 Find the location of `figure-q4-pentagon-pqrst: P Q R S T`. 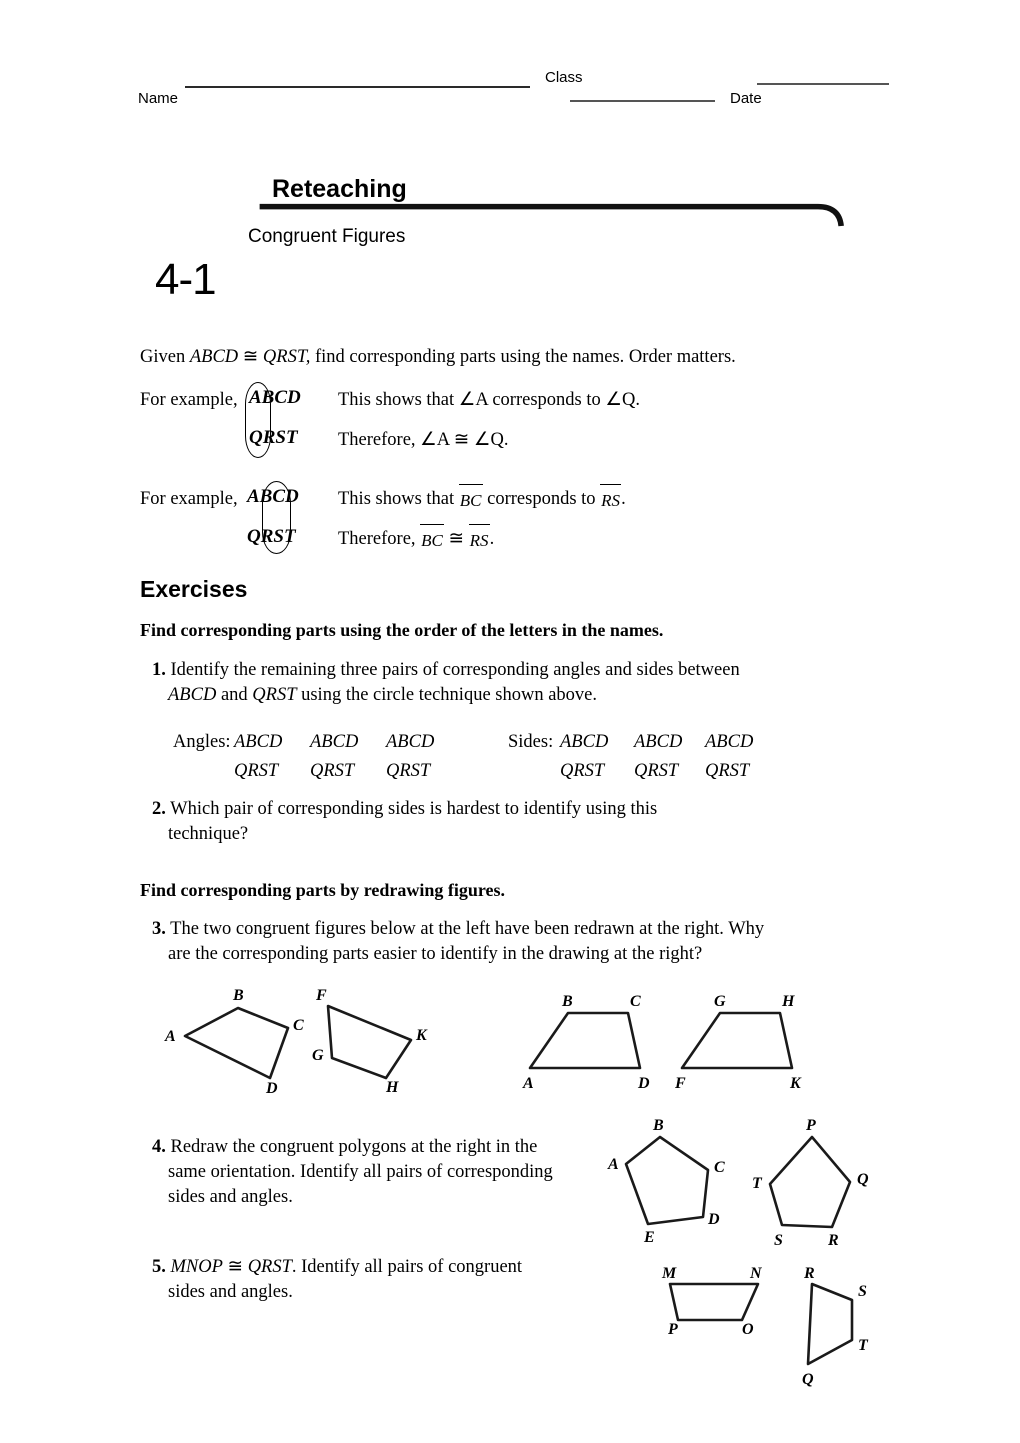

figure-q4-pentagon-pqrst: P Q R S T is located at coordinates (810, 1183).